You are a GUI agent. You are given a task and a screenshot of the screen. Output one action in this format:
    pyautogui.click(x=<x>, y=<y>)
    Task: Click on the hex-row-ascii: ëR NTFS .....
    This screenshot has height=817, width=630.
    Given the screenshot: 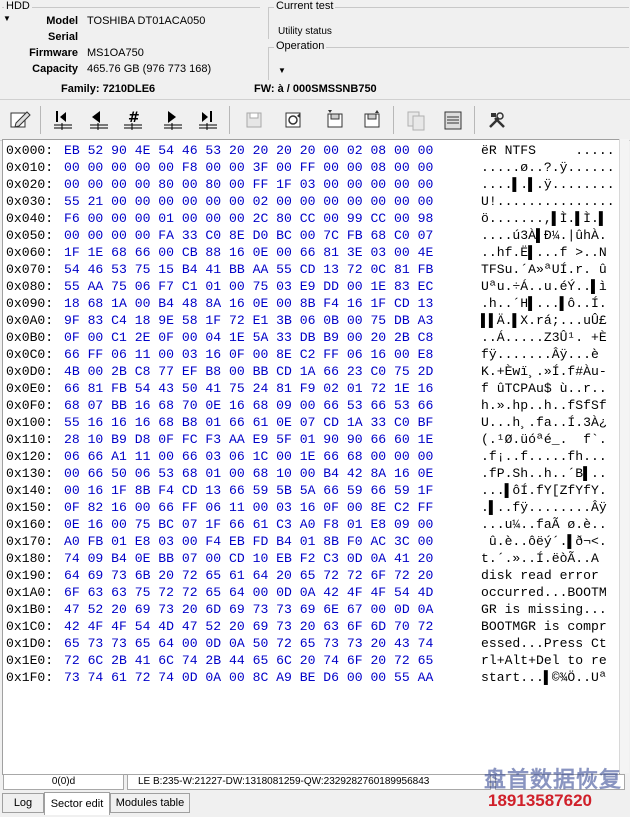 What is the action you would take?
    pyautogui.click(x=548, y=150)
    